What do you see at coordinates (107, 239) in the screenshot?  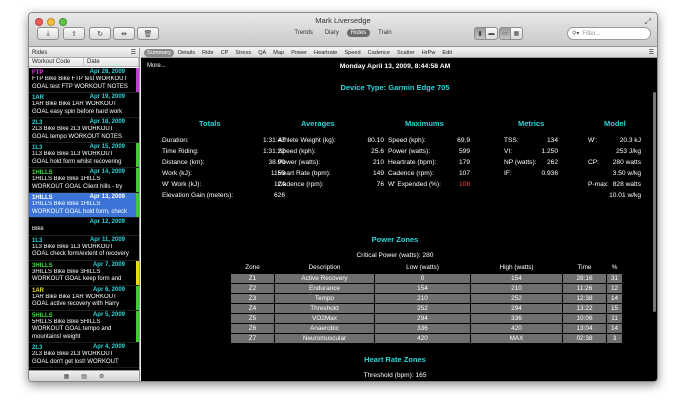 I see `ride-date: Apr 11, 2009` at bounding box center [107, 239].